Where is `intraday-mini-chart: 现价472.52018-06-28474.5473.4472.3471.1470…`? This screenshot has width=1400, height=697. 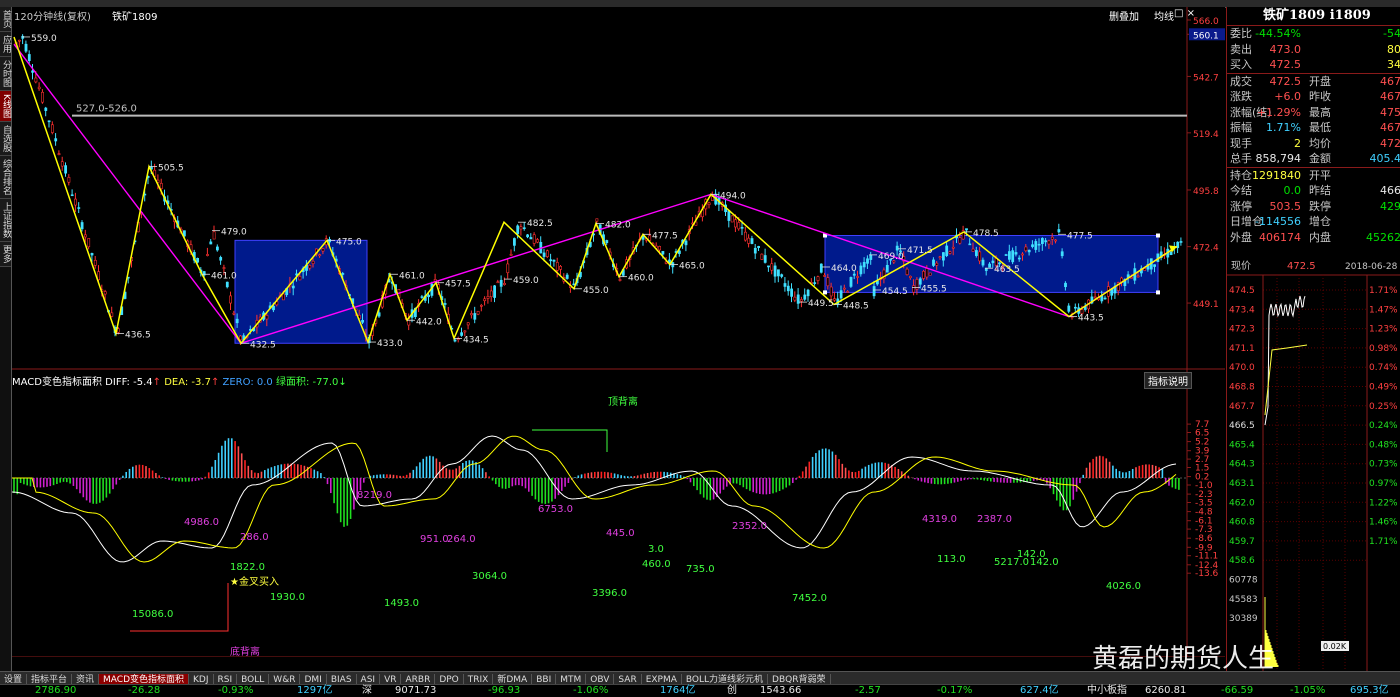 intraday-mini-chart: 现价472.52018-06-28474.5473.4472.3471.1470… is located at coordinates (1313, 464).